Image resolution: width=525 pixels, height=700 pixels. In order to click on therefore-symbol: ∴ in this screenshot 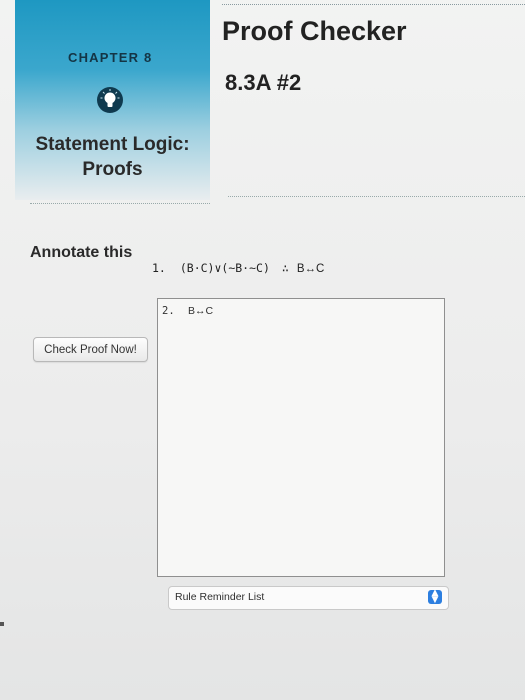, I will do `click(285, 268)`.